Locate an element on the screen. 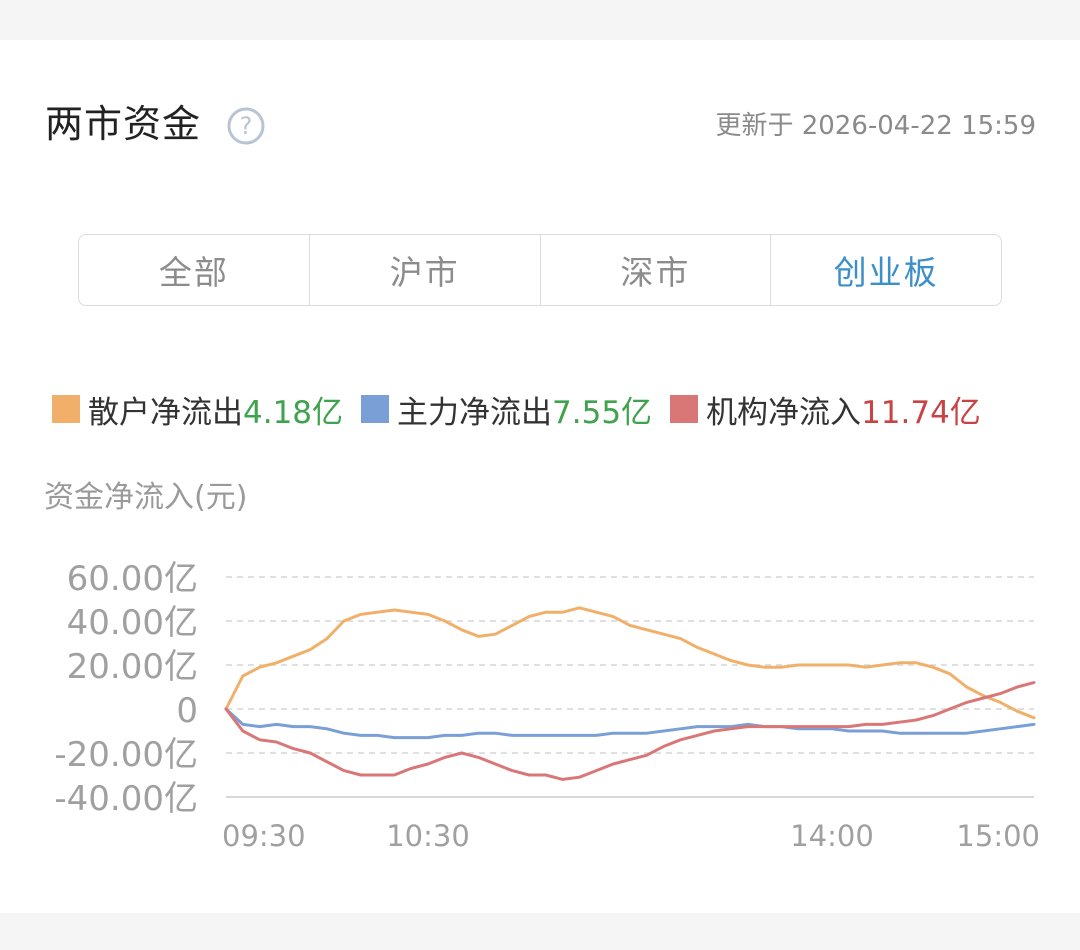 This screenshot has height=950, width=1080. y-tick-label: 40.00亿 is located at coordinates (132, 623).